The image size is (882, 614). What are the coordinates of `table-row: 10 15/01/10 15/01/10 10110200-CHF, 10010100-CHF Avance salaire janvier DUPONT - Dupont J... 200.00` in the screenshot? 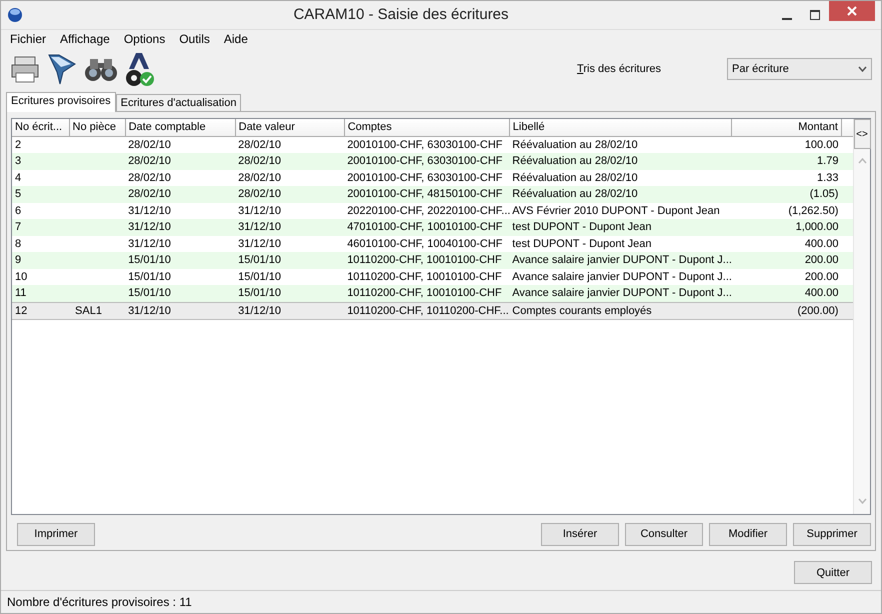 It's located at (432, 277).